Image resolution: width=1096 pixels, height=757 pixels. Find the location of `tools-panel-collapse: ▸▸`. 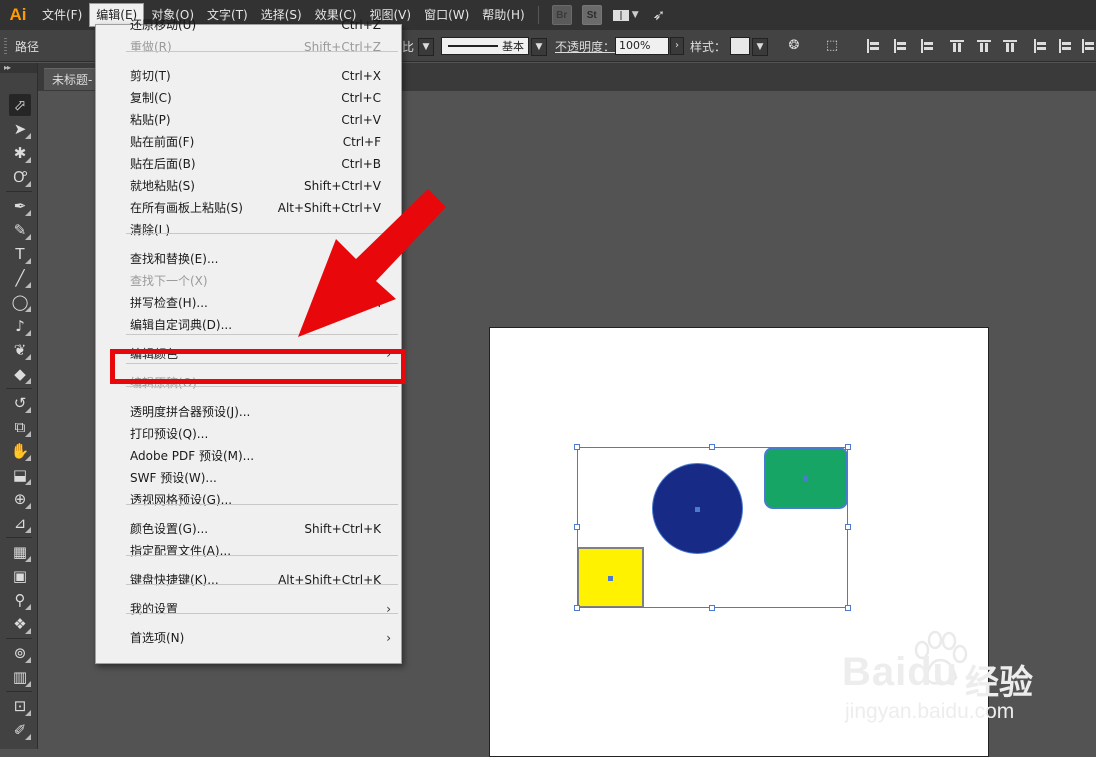

tools-panel-collapse: ▸▸ is located at coordinates (18, 68).